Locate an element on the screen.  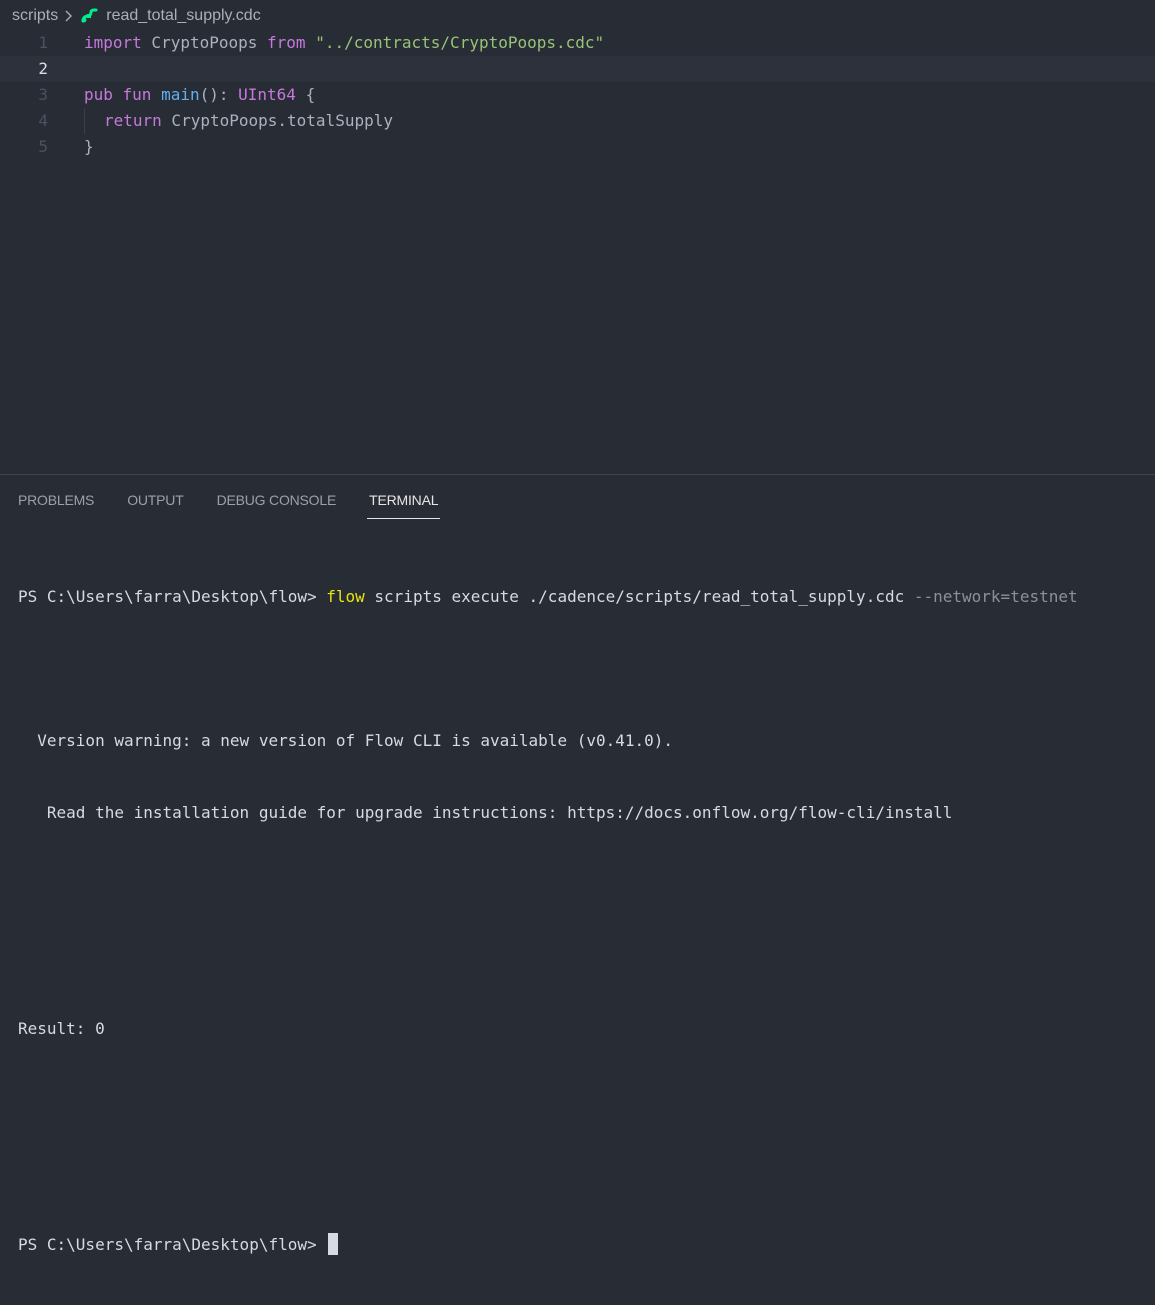
tab-problems: PROBLEMS is located at coordinates (56, 497).